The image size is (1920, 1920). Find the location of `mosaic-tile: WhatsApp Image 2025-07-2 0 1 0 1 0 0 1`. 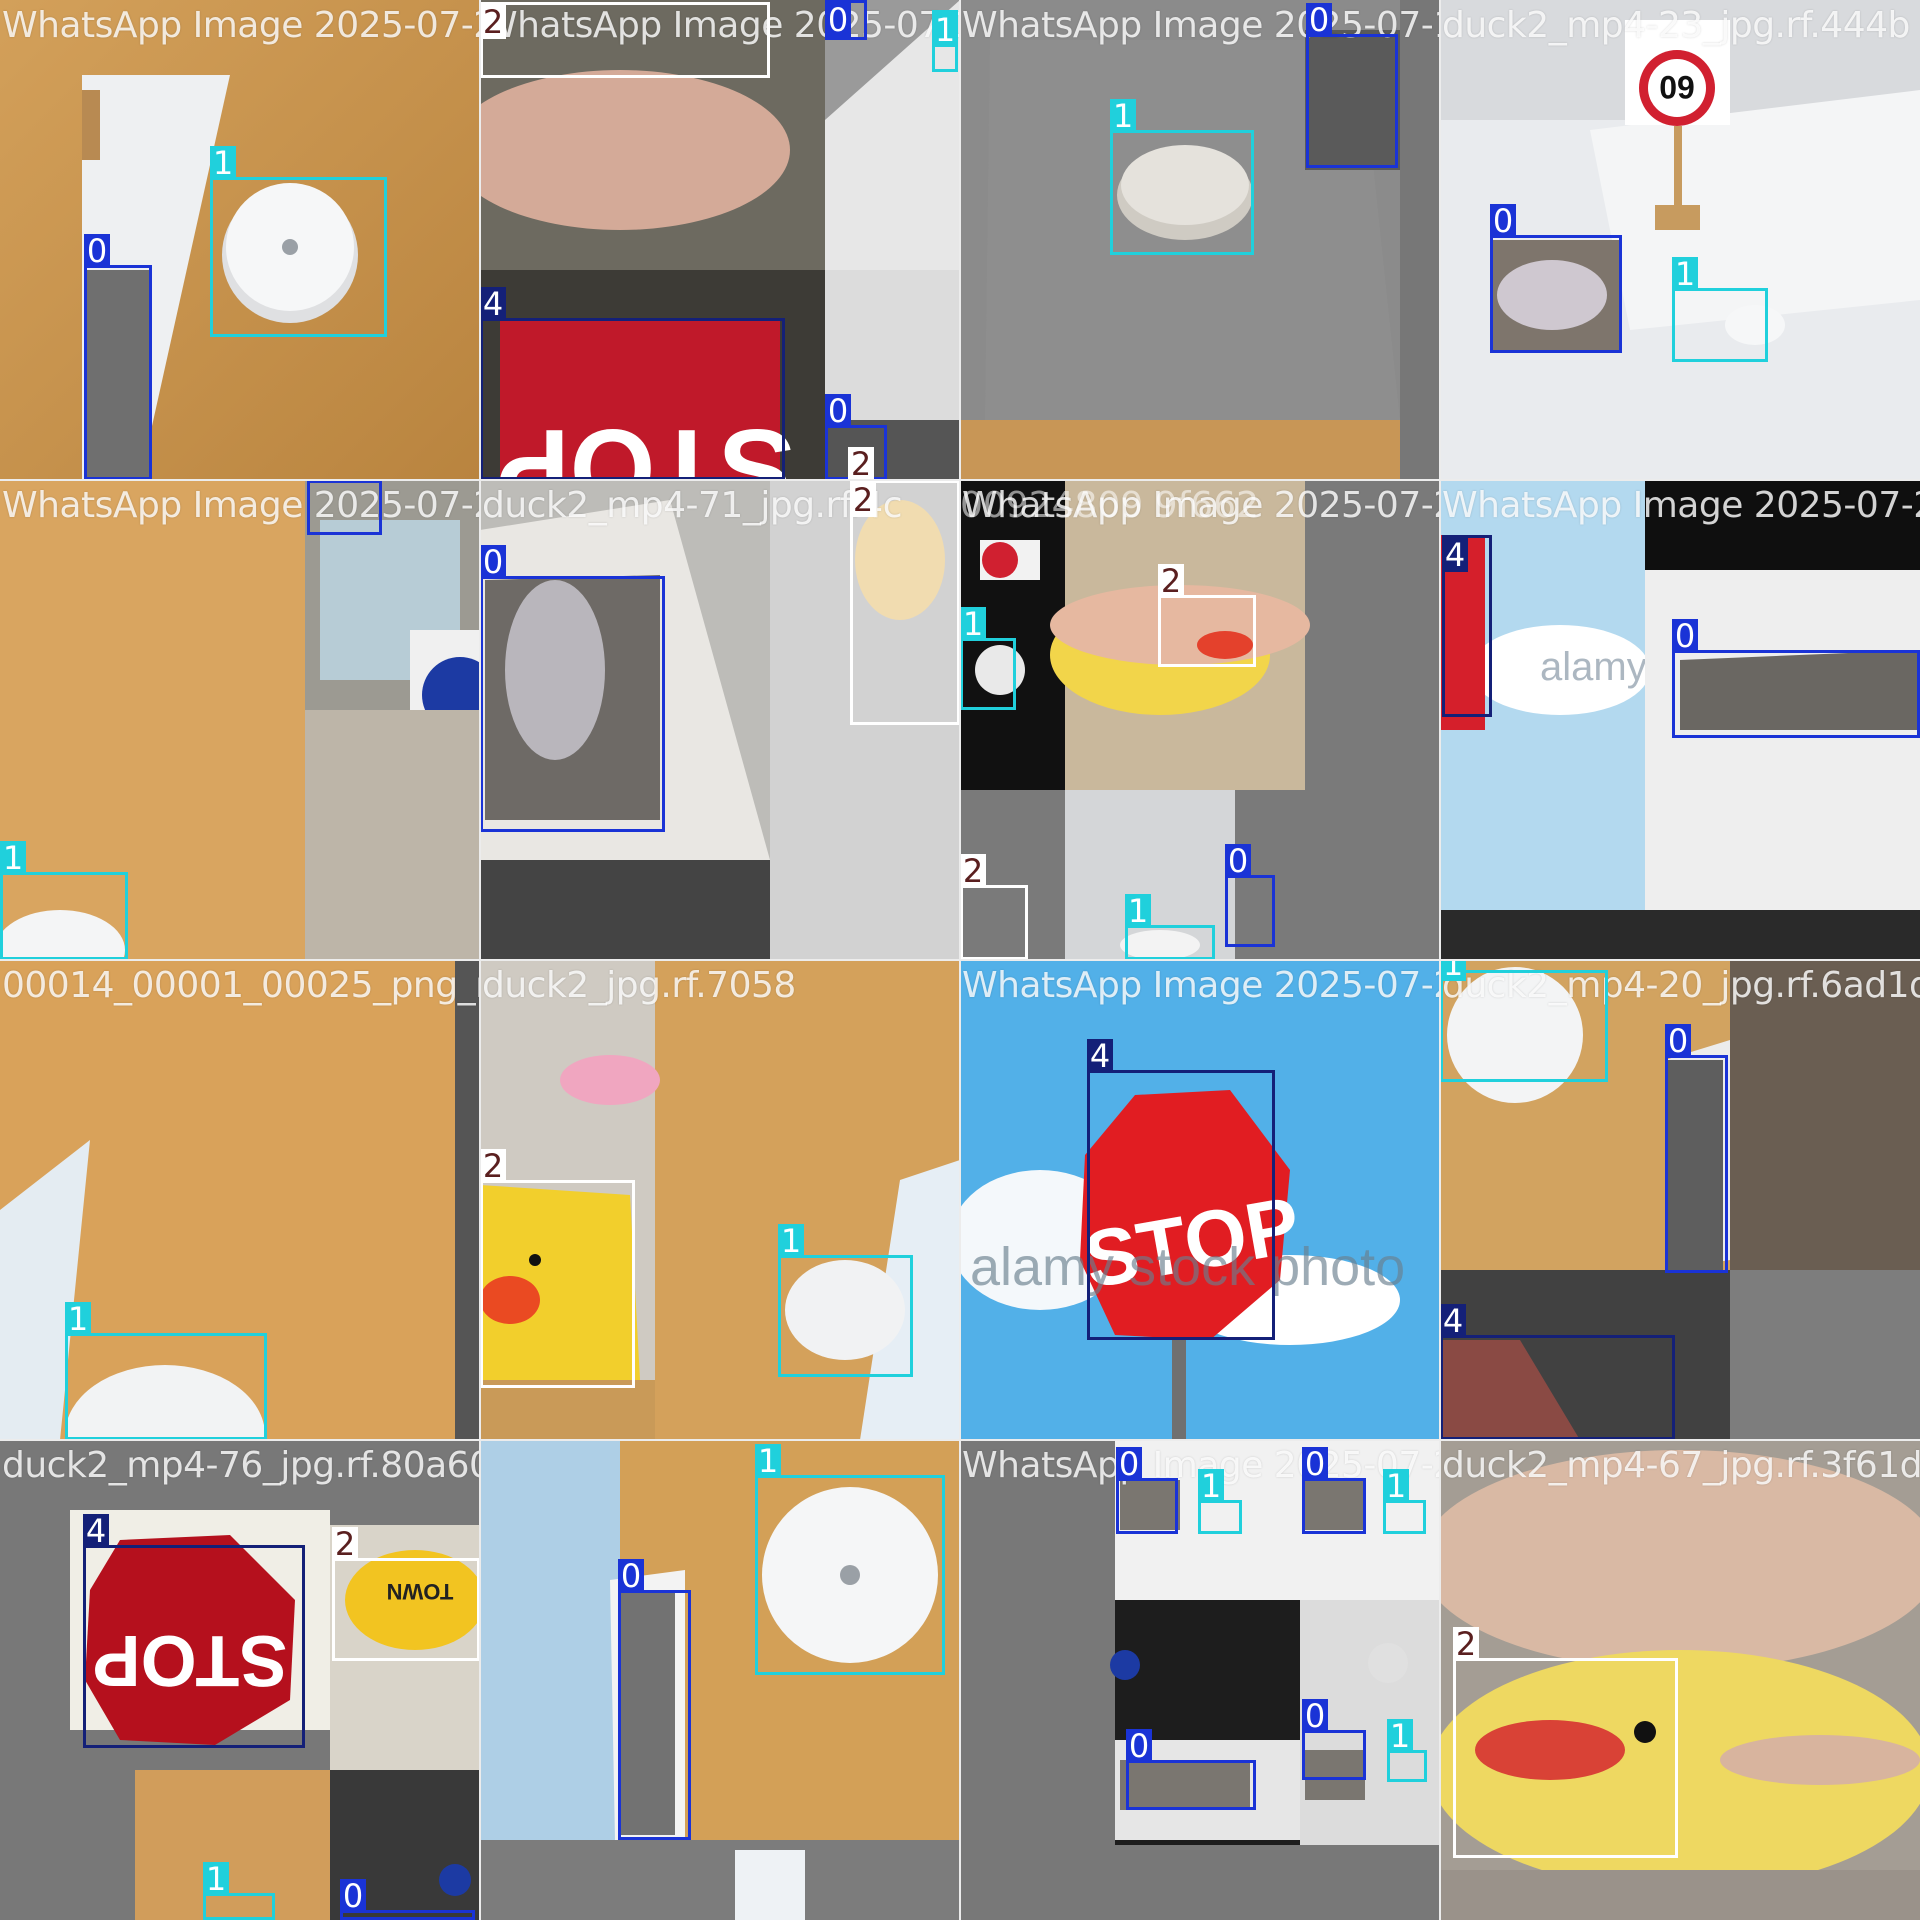

mosaic-tile: WhatsApp Image 2025-07-2 0 1 0 1 0 0 1 is located at coordinates (1200, 1680).